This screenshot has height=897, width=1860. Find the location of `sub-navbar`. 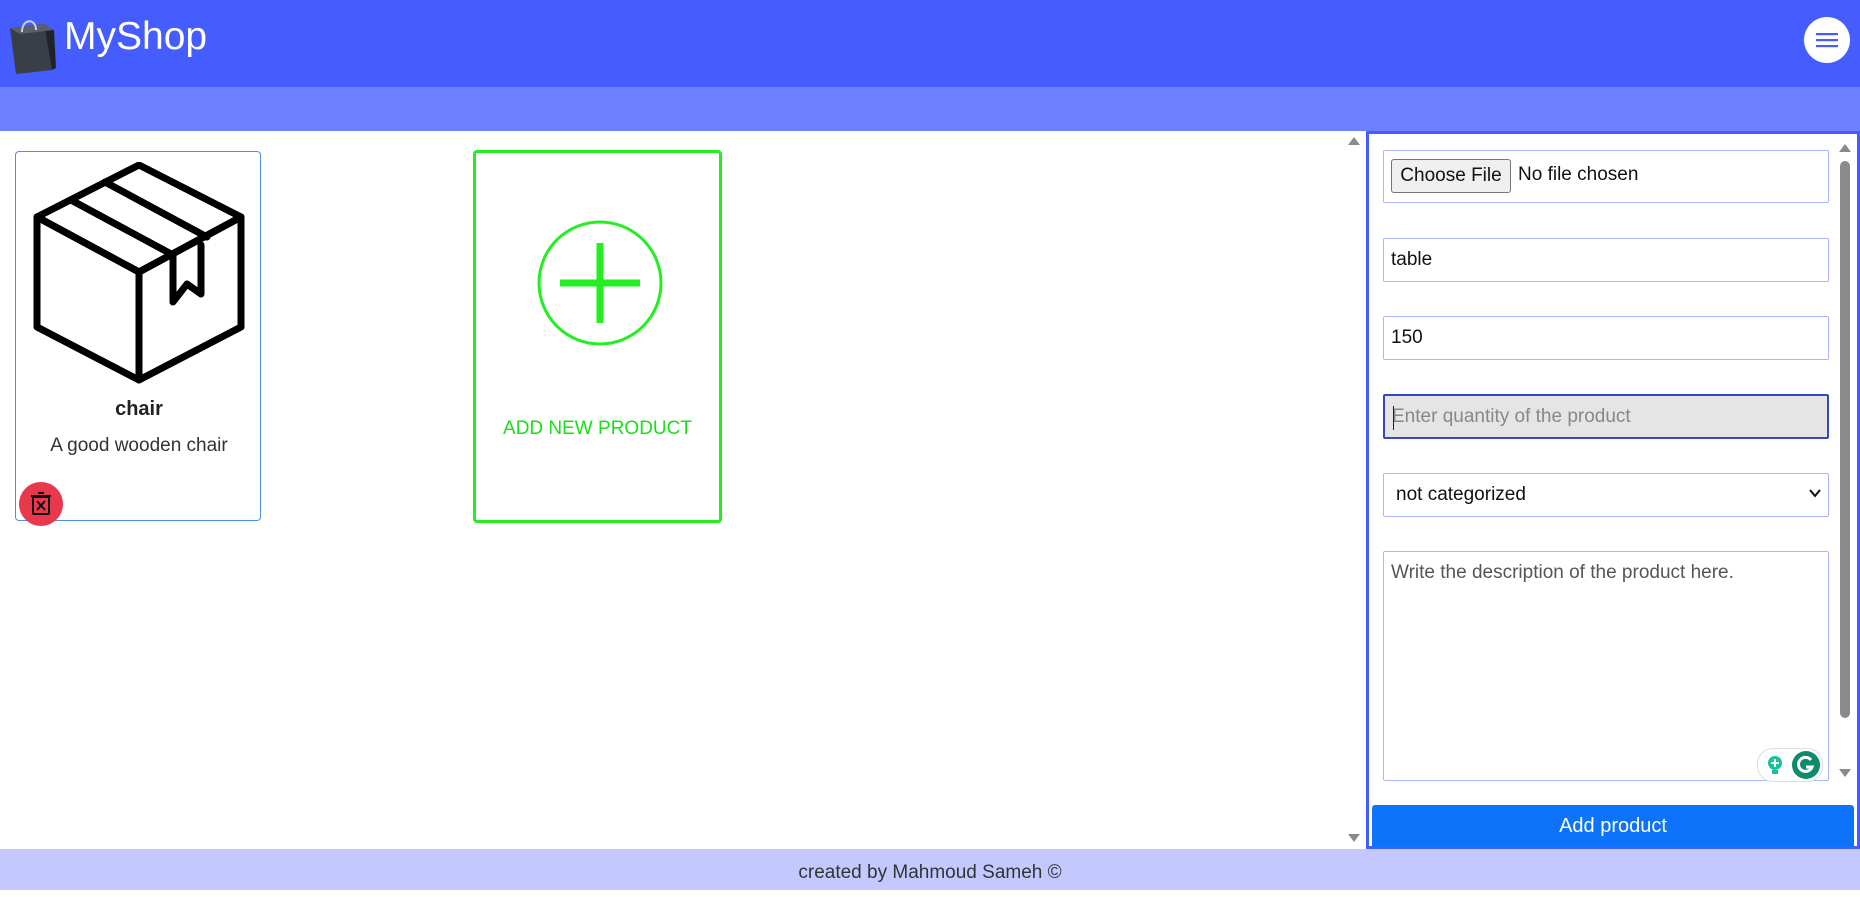

sub-navbar is located at coordinates (930, 109).